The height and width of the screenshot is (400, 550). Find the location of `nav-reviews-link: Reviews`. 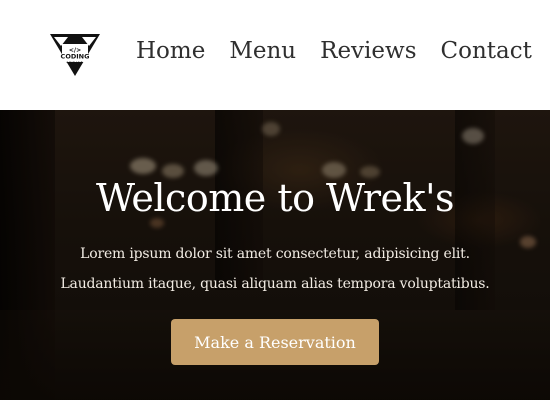

nav-reviews-link: Reviews is located at coordinates (368, 51).